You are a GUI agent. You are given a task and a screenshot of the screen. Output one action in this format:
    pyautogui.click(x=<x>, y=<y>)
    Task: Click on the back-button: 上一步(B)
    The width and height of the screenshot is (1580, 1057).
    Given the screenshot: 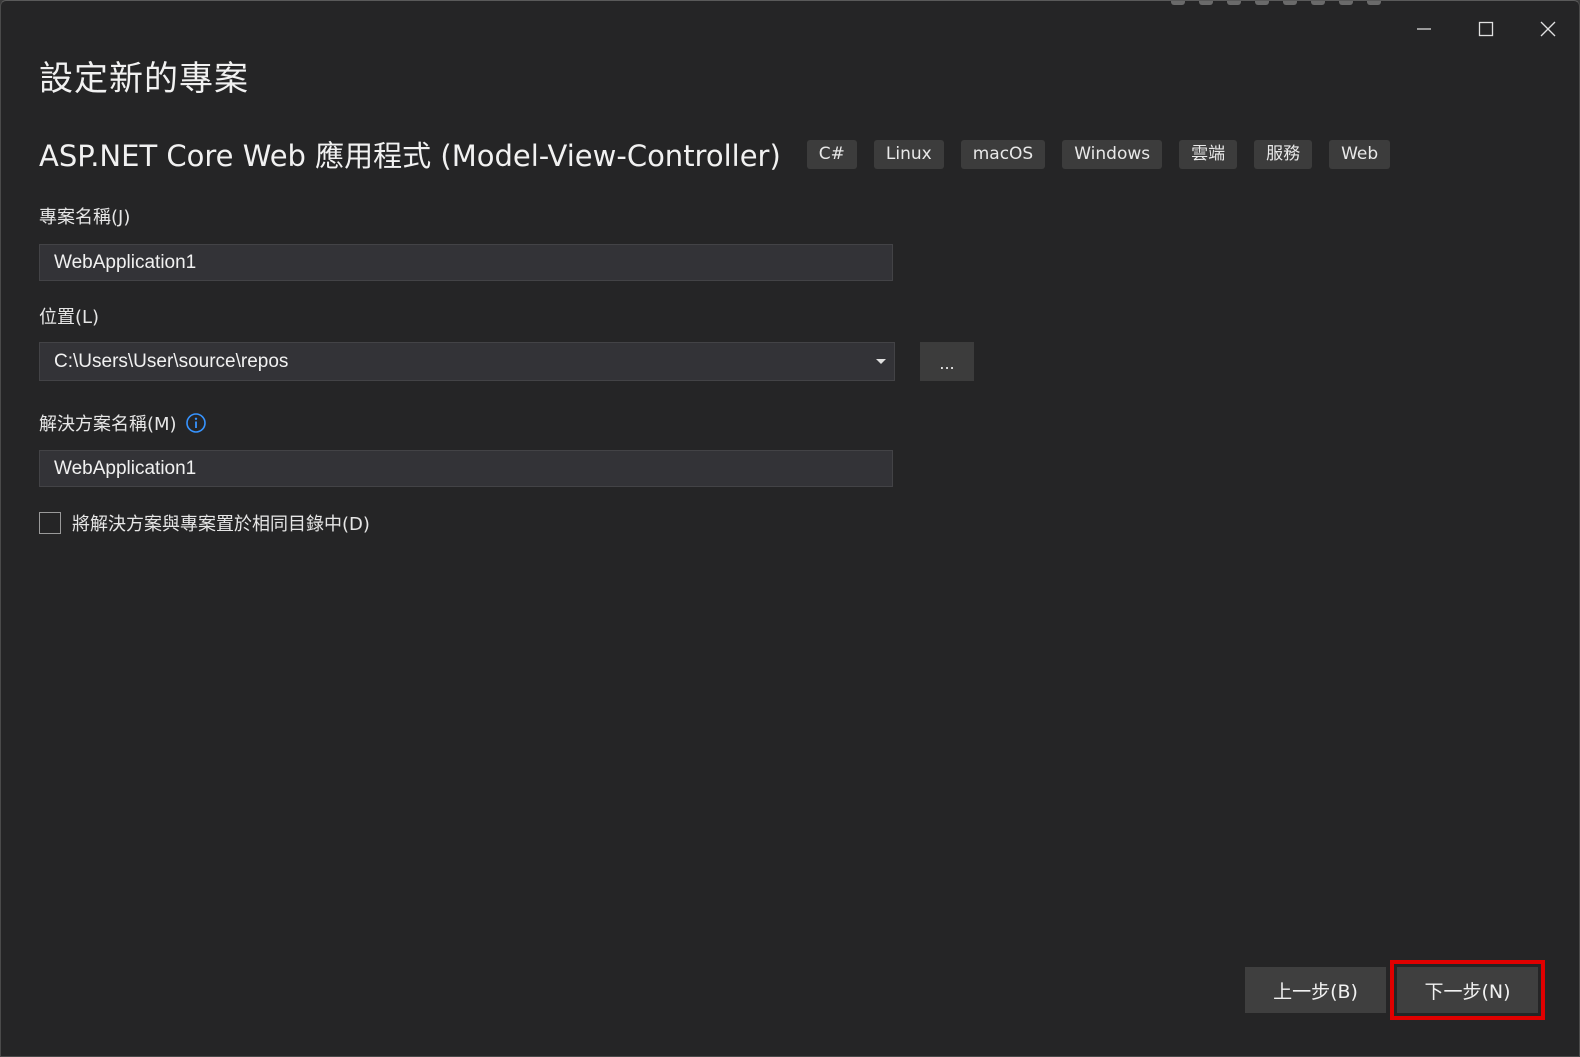 What is the action you would take?
    pyautogui.click(x=1315, y=990)
    